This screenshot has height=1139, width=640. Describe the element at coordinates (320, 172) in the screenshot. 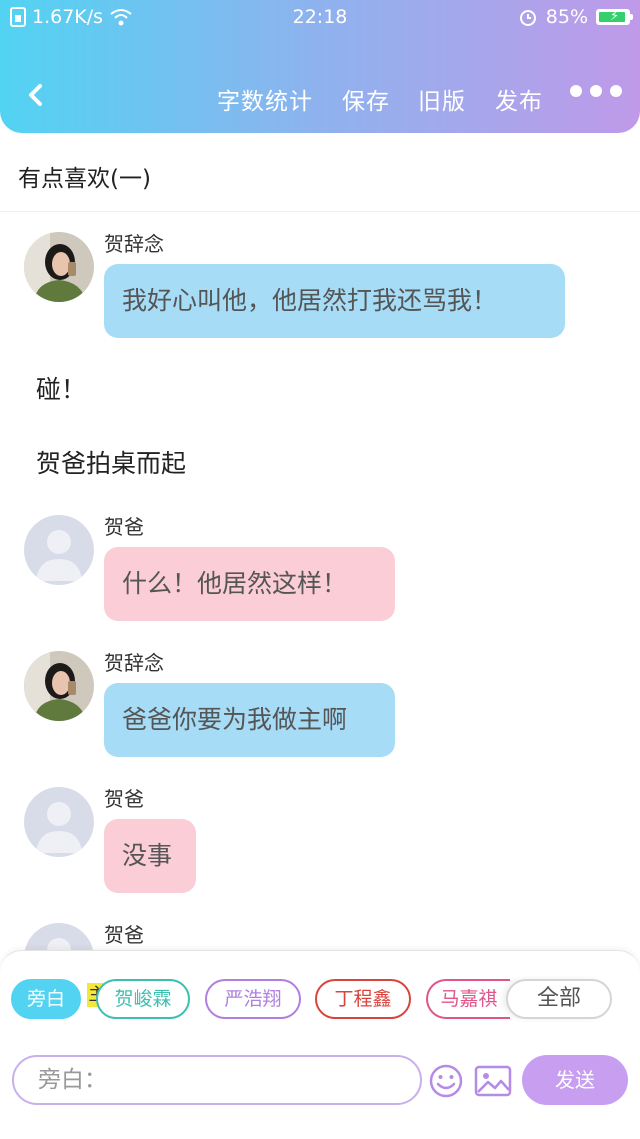

I see `title-bar: 有点喜欢(一)` at that location.